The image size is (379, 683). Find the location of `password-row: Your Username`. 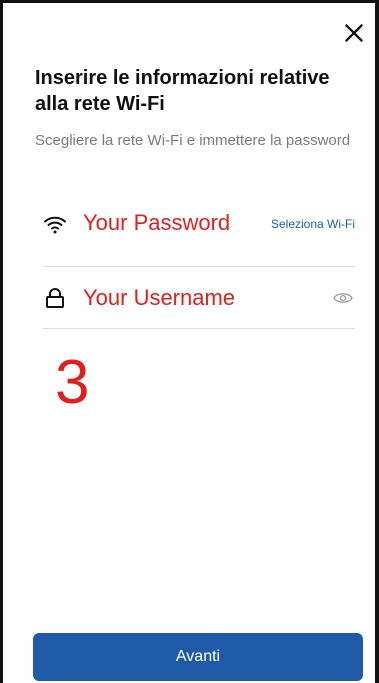

password-row: Your Username is located at coordinates (199, 298).